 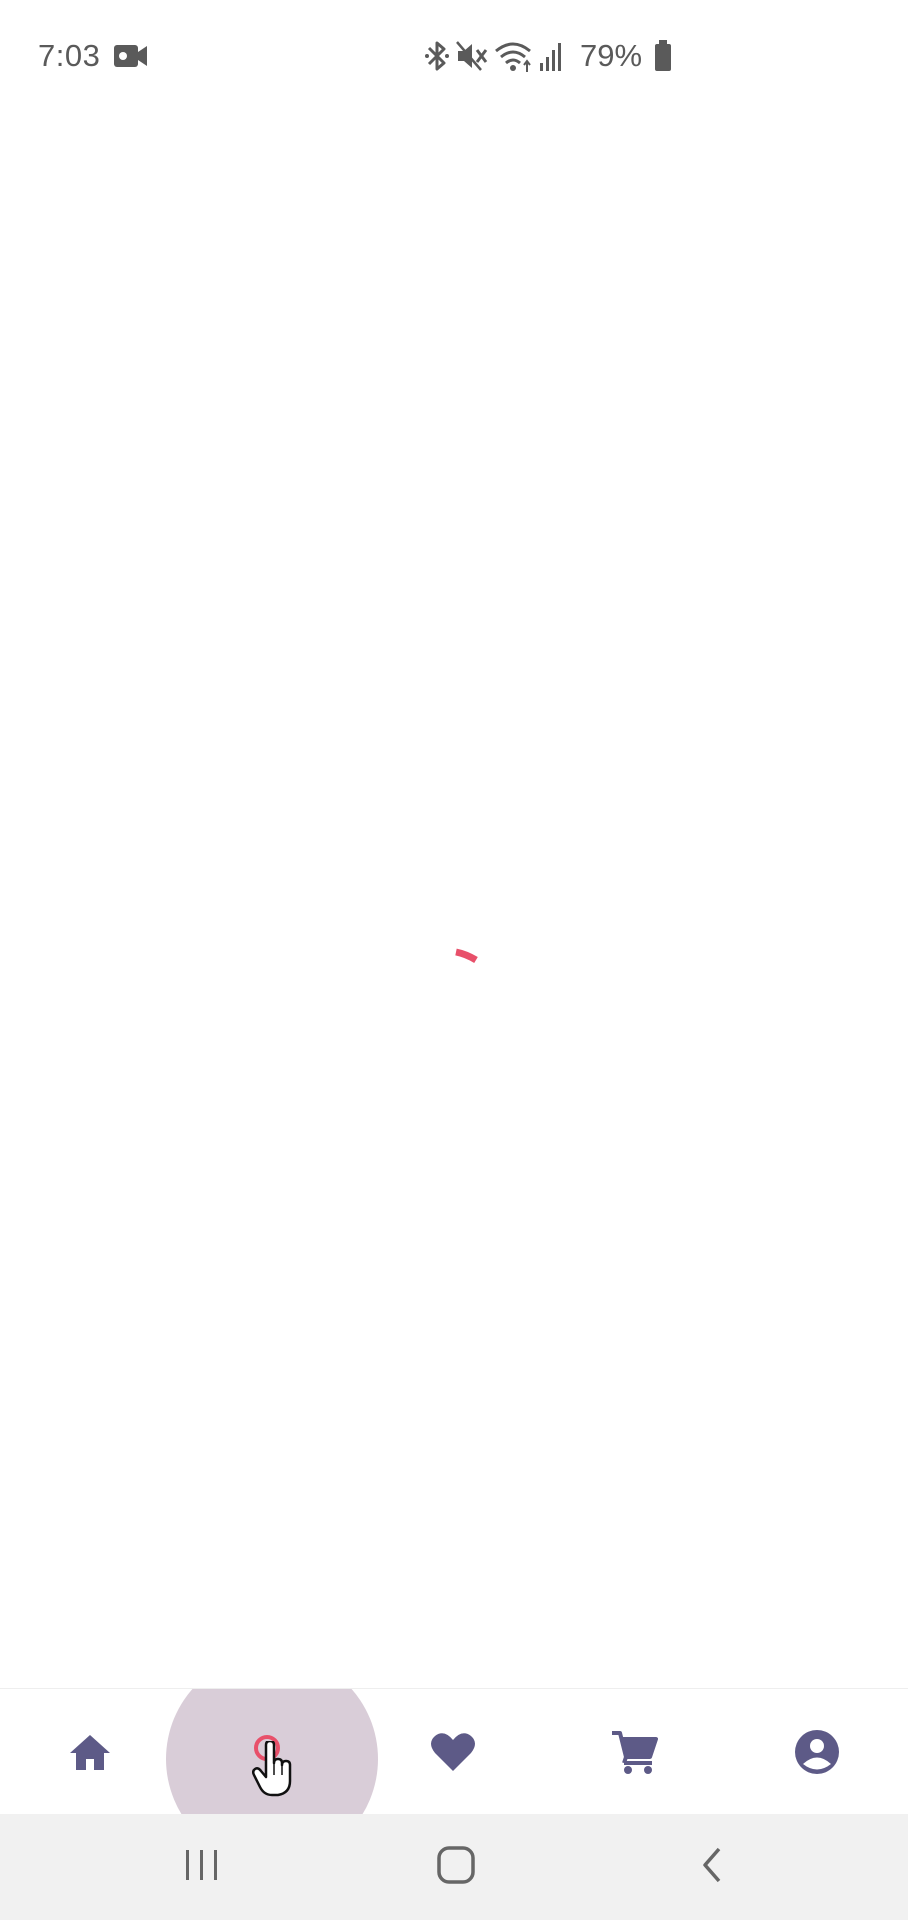 I want to click on system-navigation-bar, so click(x=454, y=1867).